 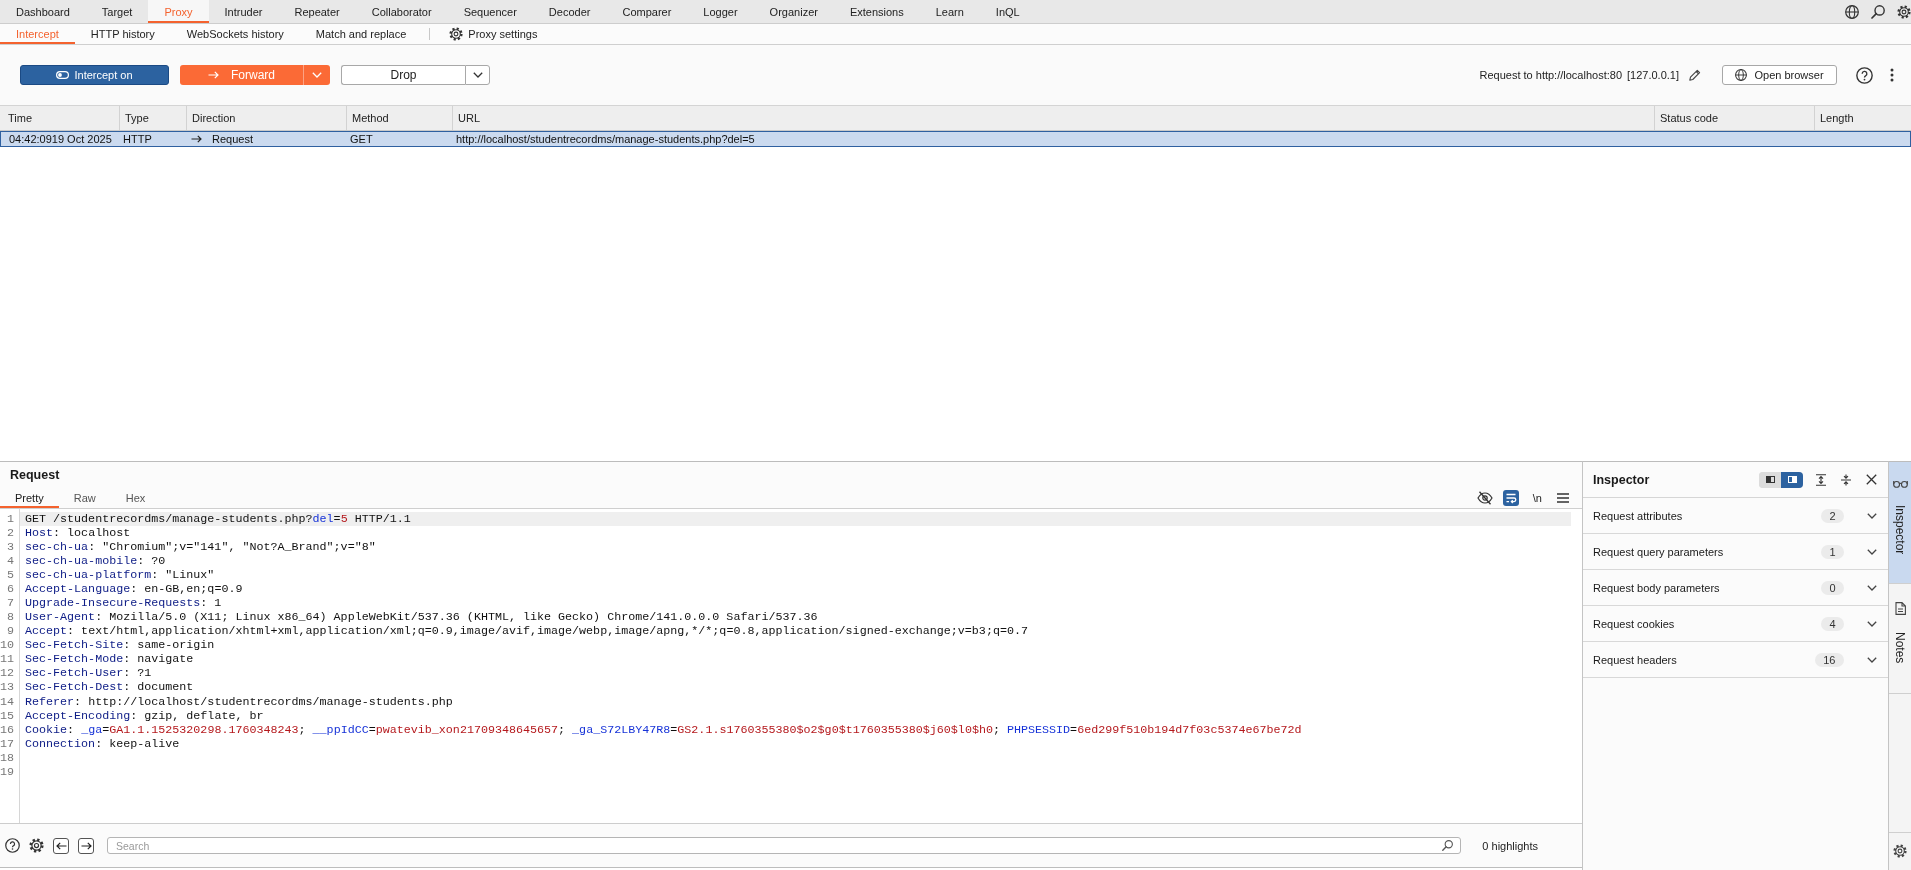 What do you see at coordinates (1484, 498) in the screenshot?
I see `eye-slash-icon` at bounding box center [1484, 498].